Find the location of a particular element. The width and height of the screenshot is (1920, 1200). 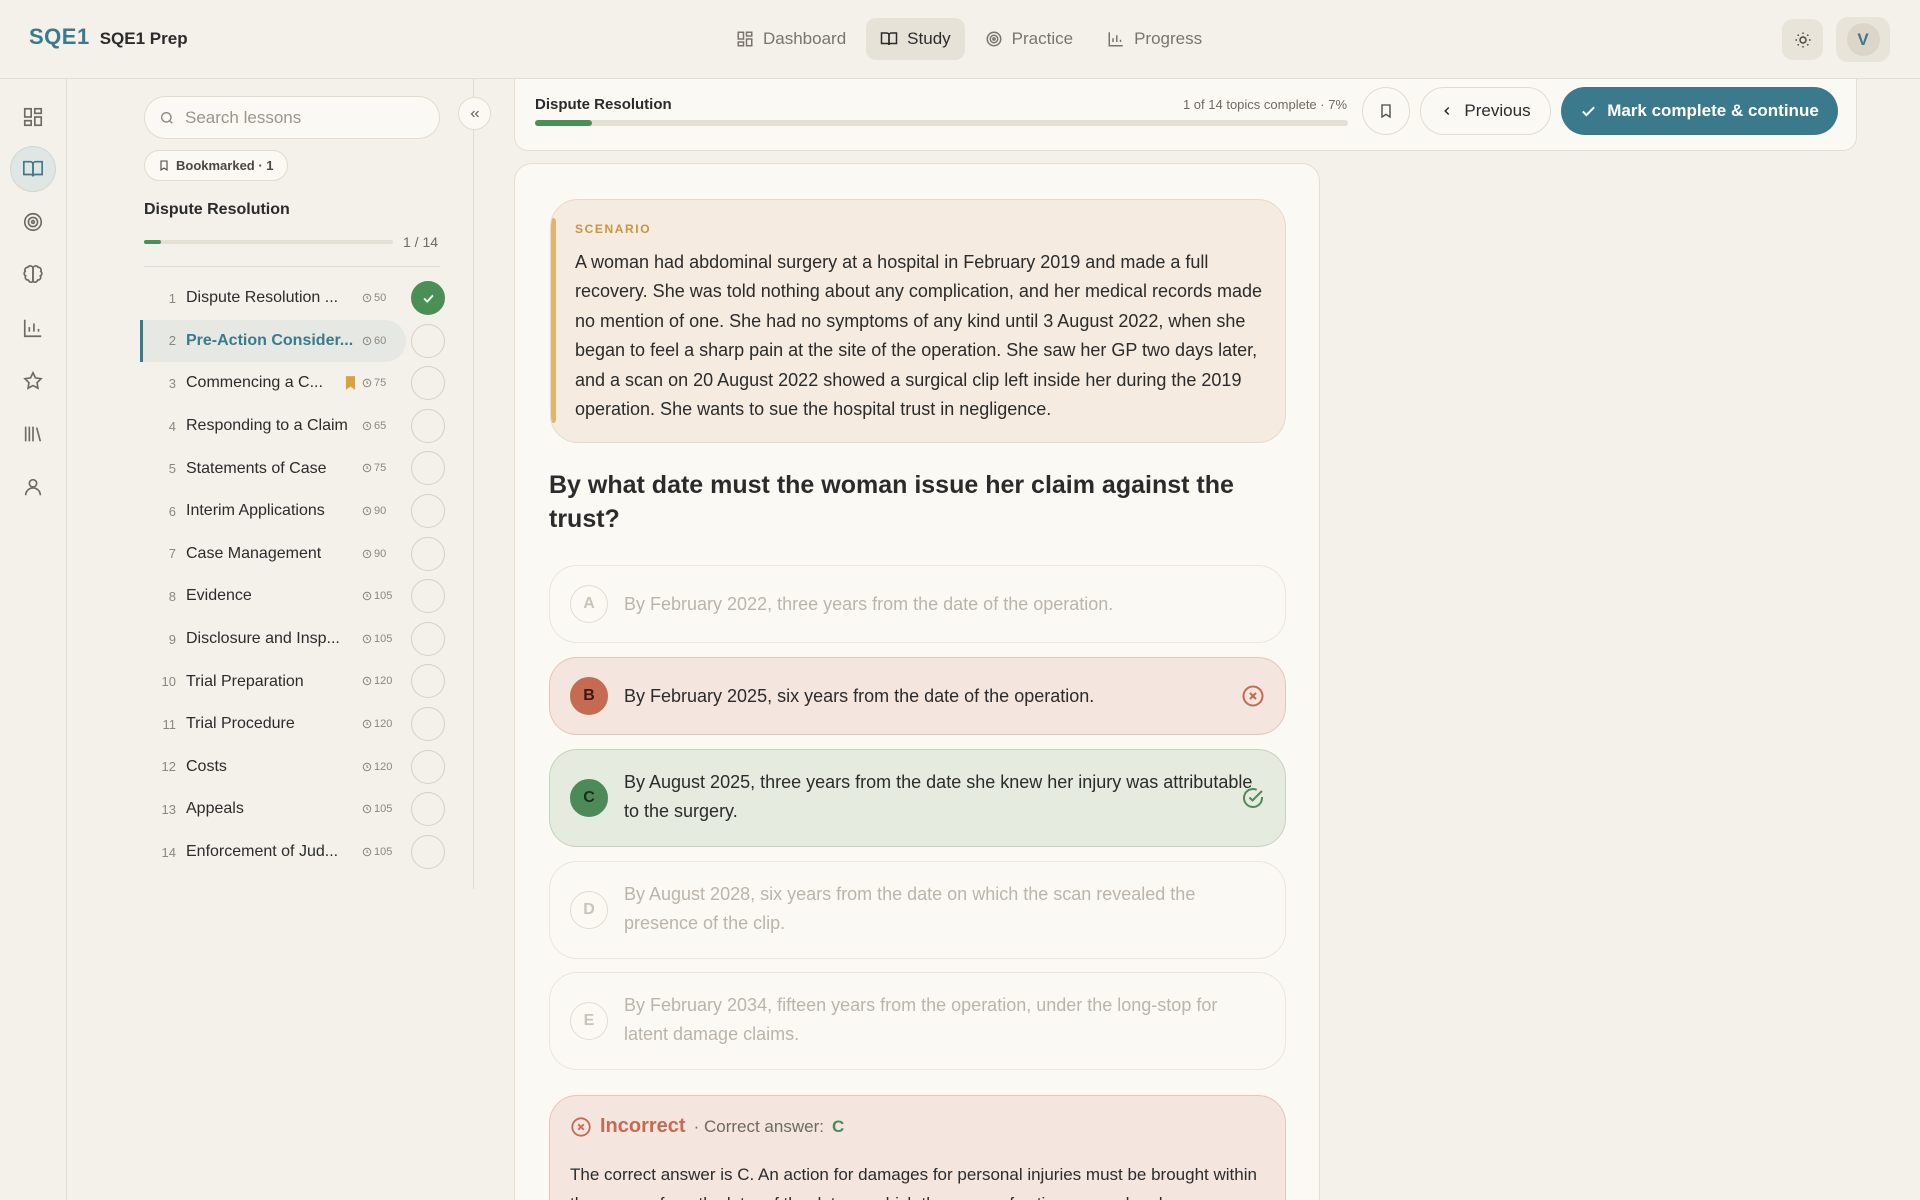

nav-progress-label: Progress is located at coordinates (1168, 38).